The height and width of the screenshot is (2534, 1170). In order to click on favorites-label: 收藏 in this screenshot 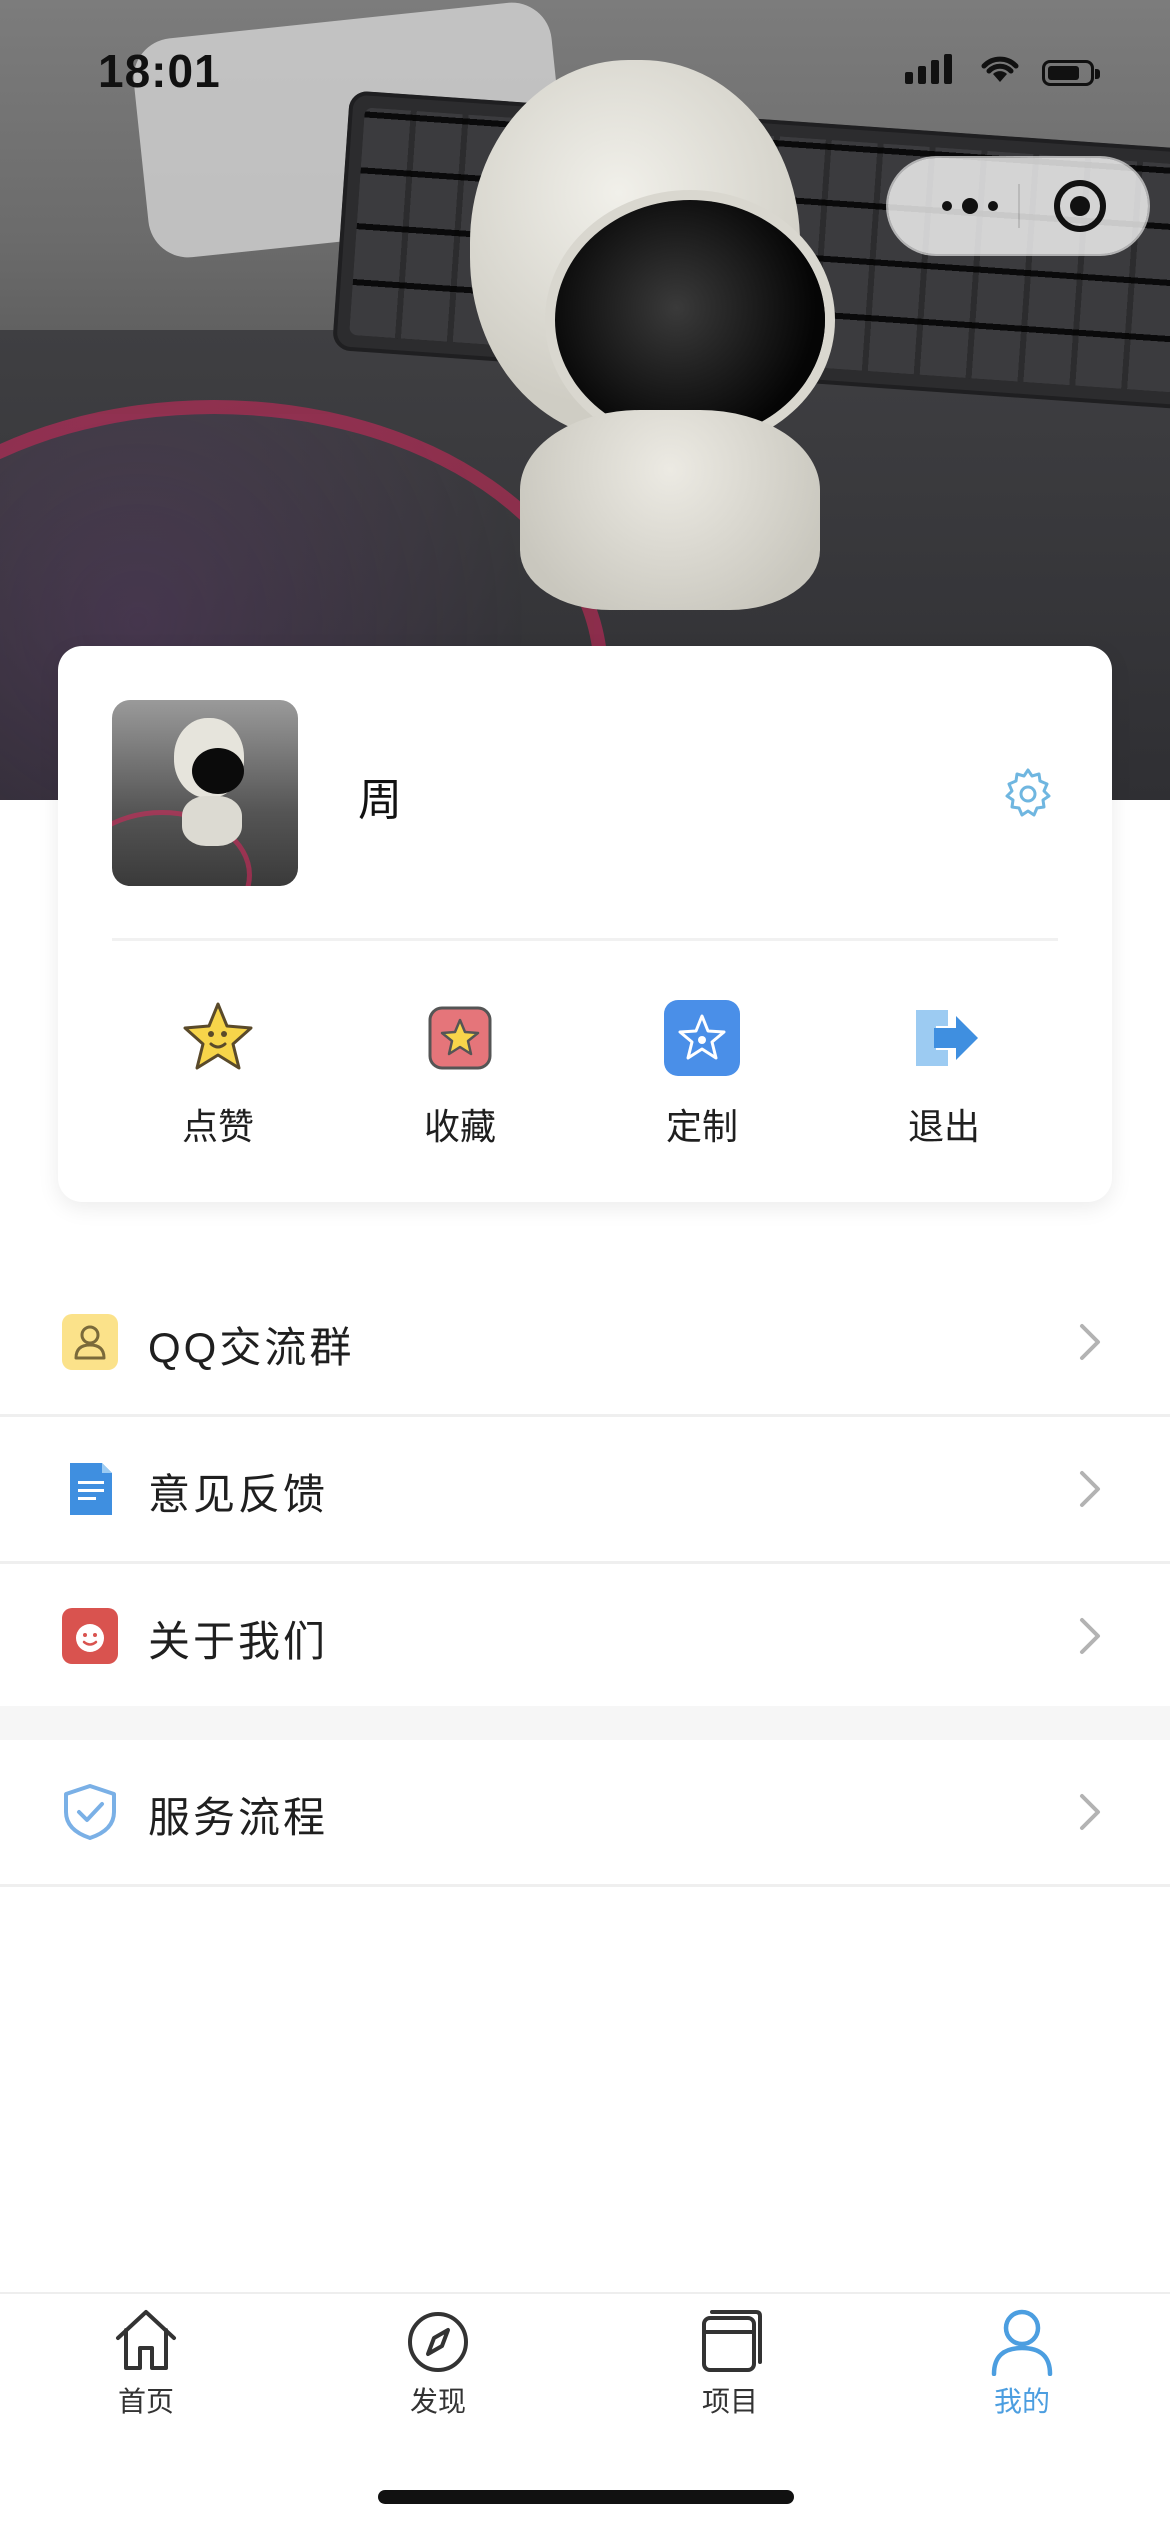, I will do `click(459, 1126)`.